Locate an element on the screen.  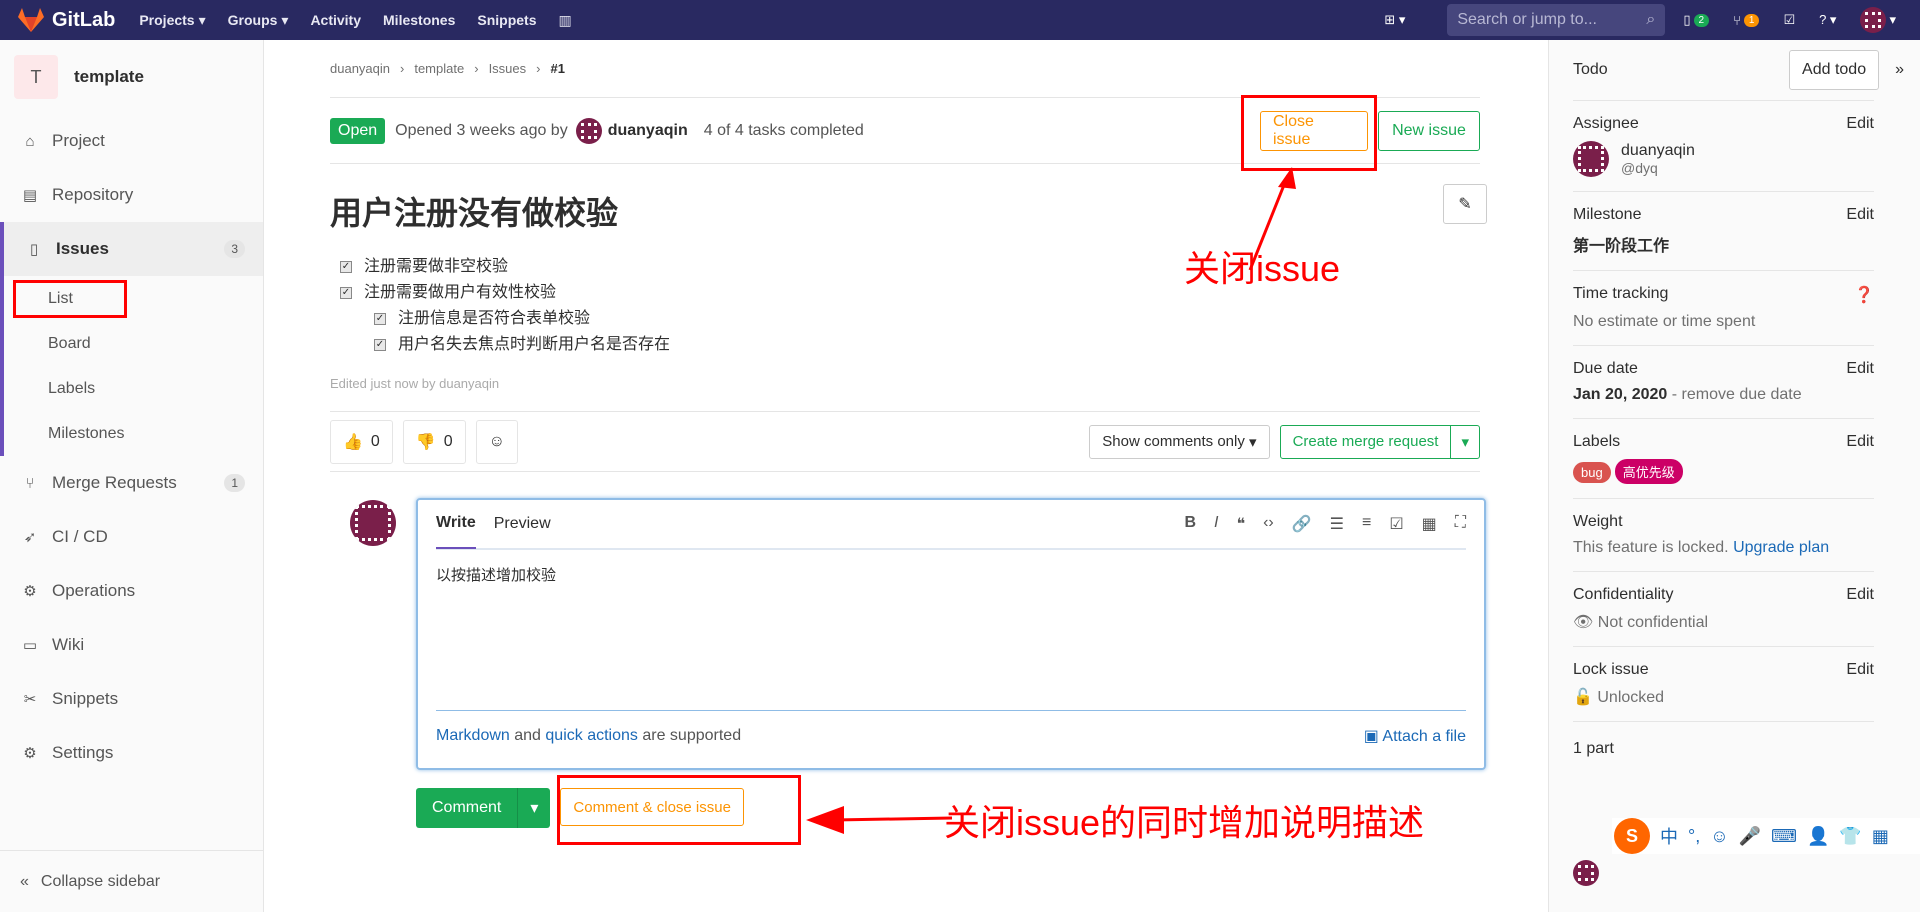
table-icon: ▦ is located at coordinates (1429, 524).